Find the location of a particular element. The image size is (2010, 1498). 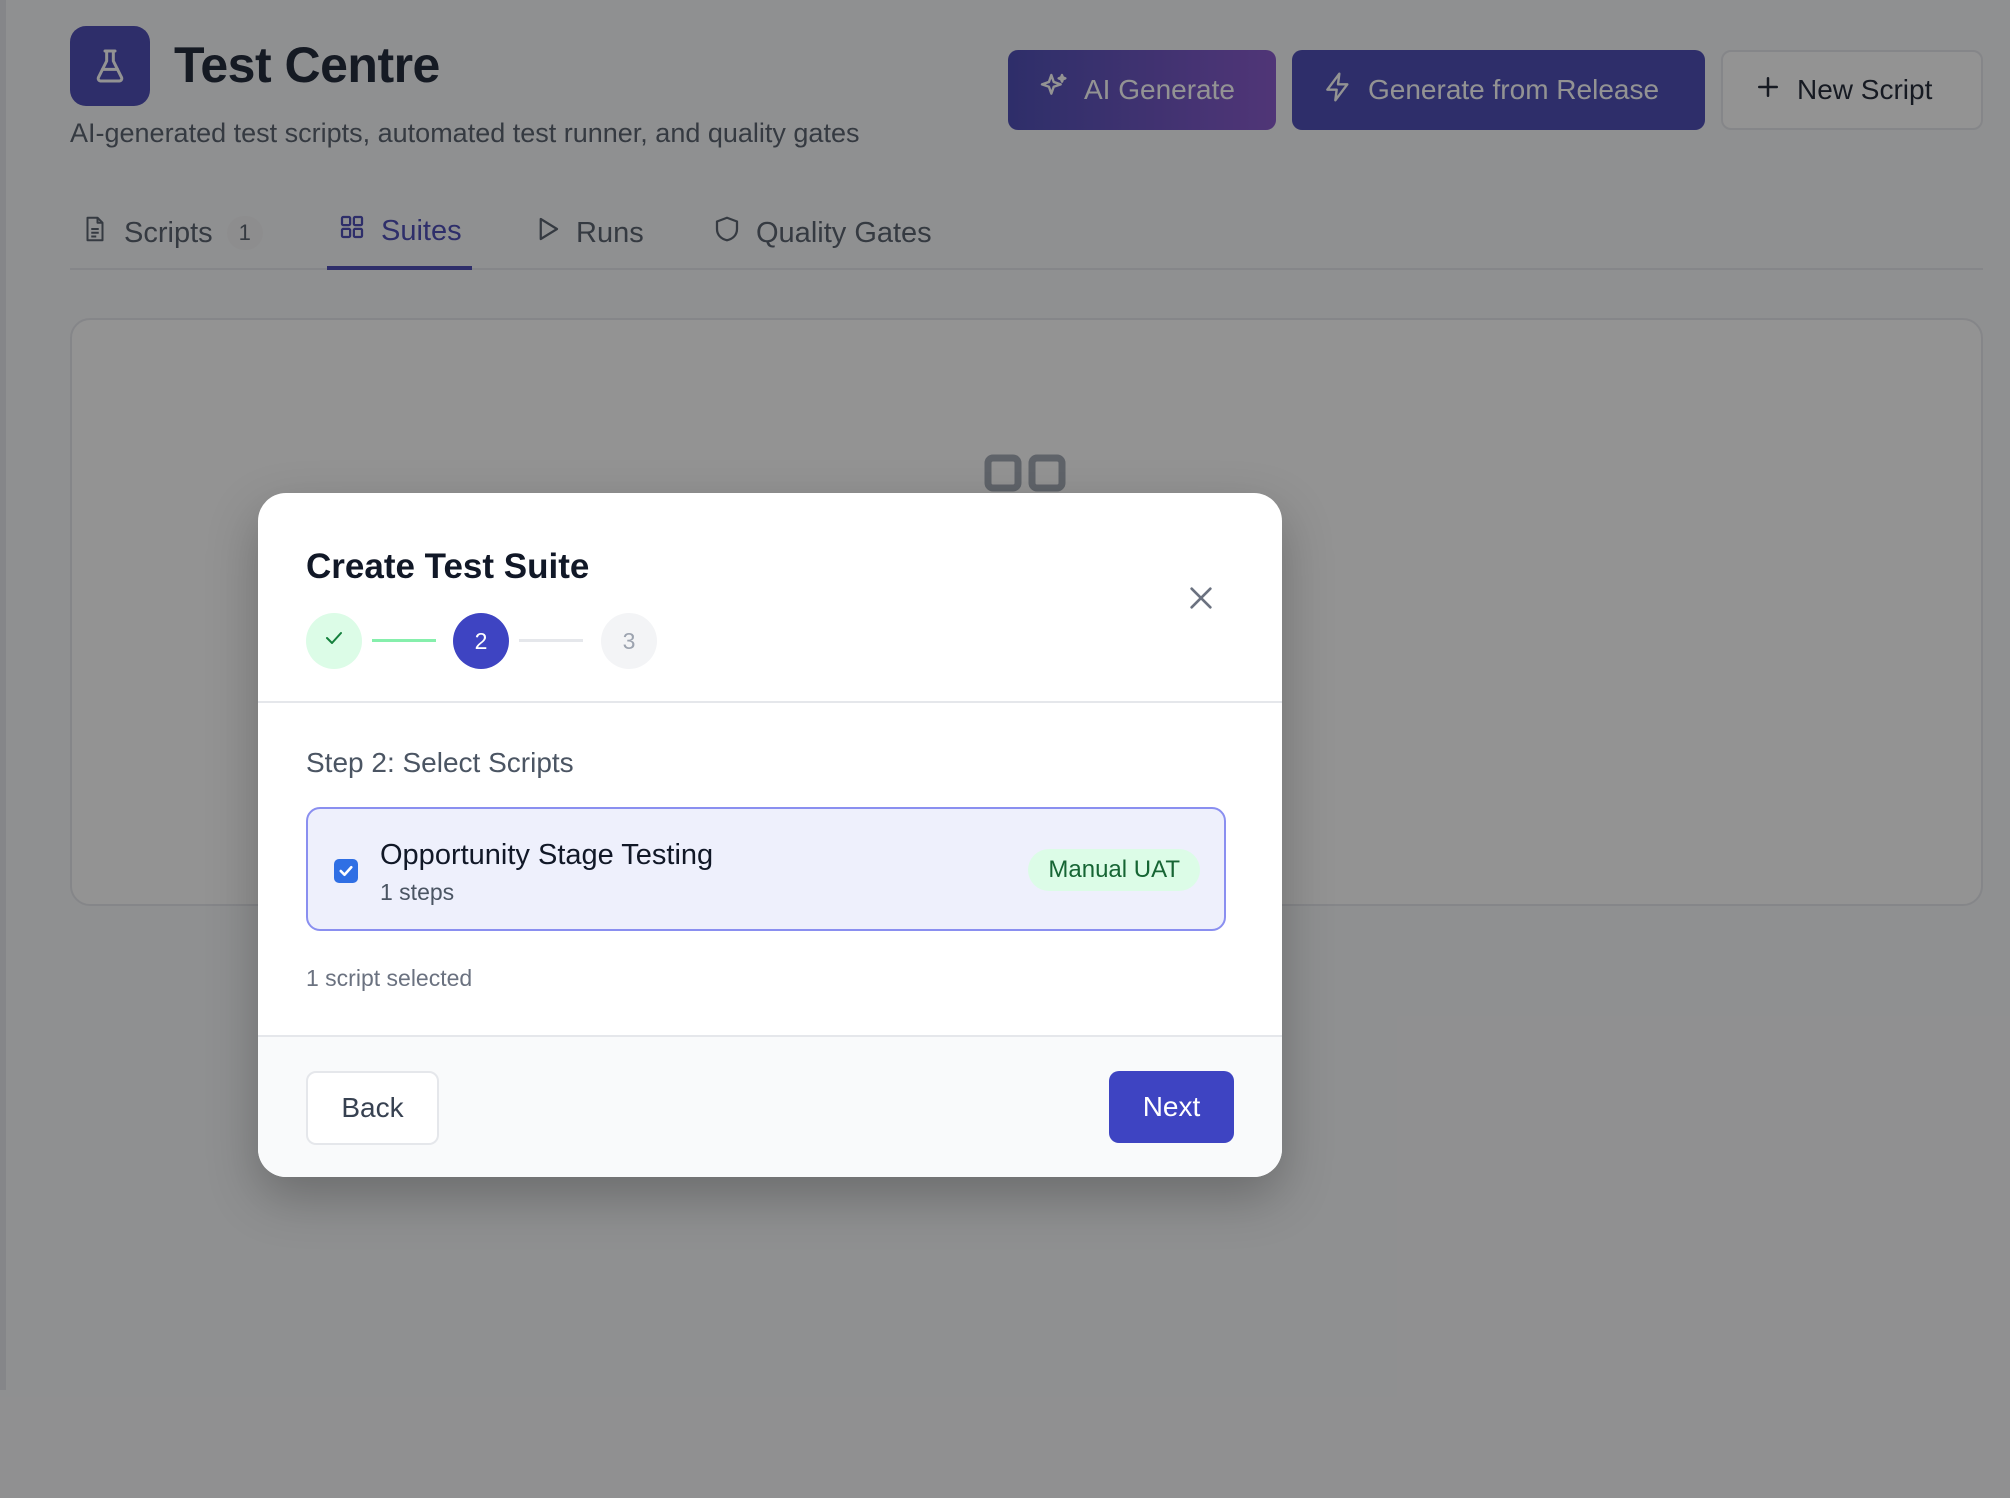

stepper: 2 3 is located at coordinates (506, 641).